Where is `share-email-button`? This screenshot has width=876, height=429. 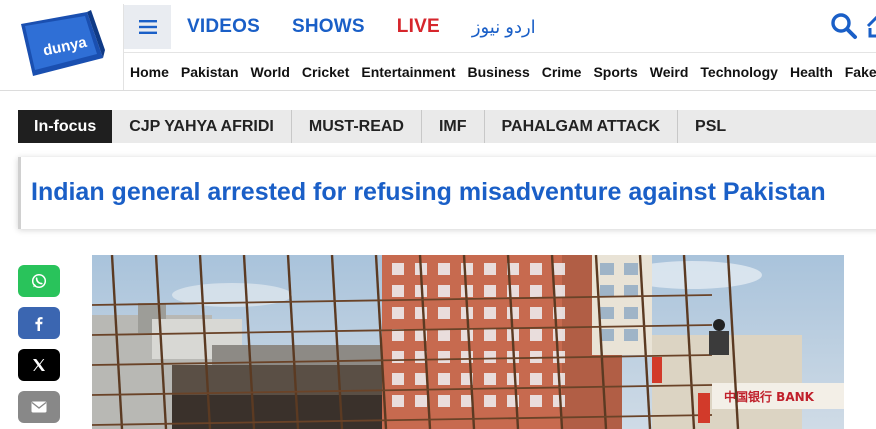
share-email-button is located at coordinates (39, 407).